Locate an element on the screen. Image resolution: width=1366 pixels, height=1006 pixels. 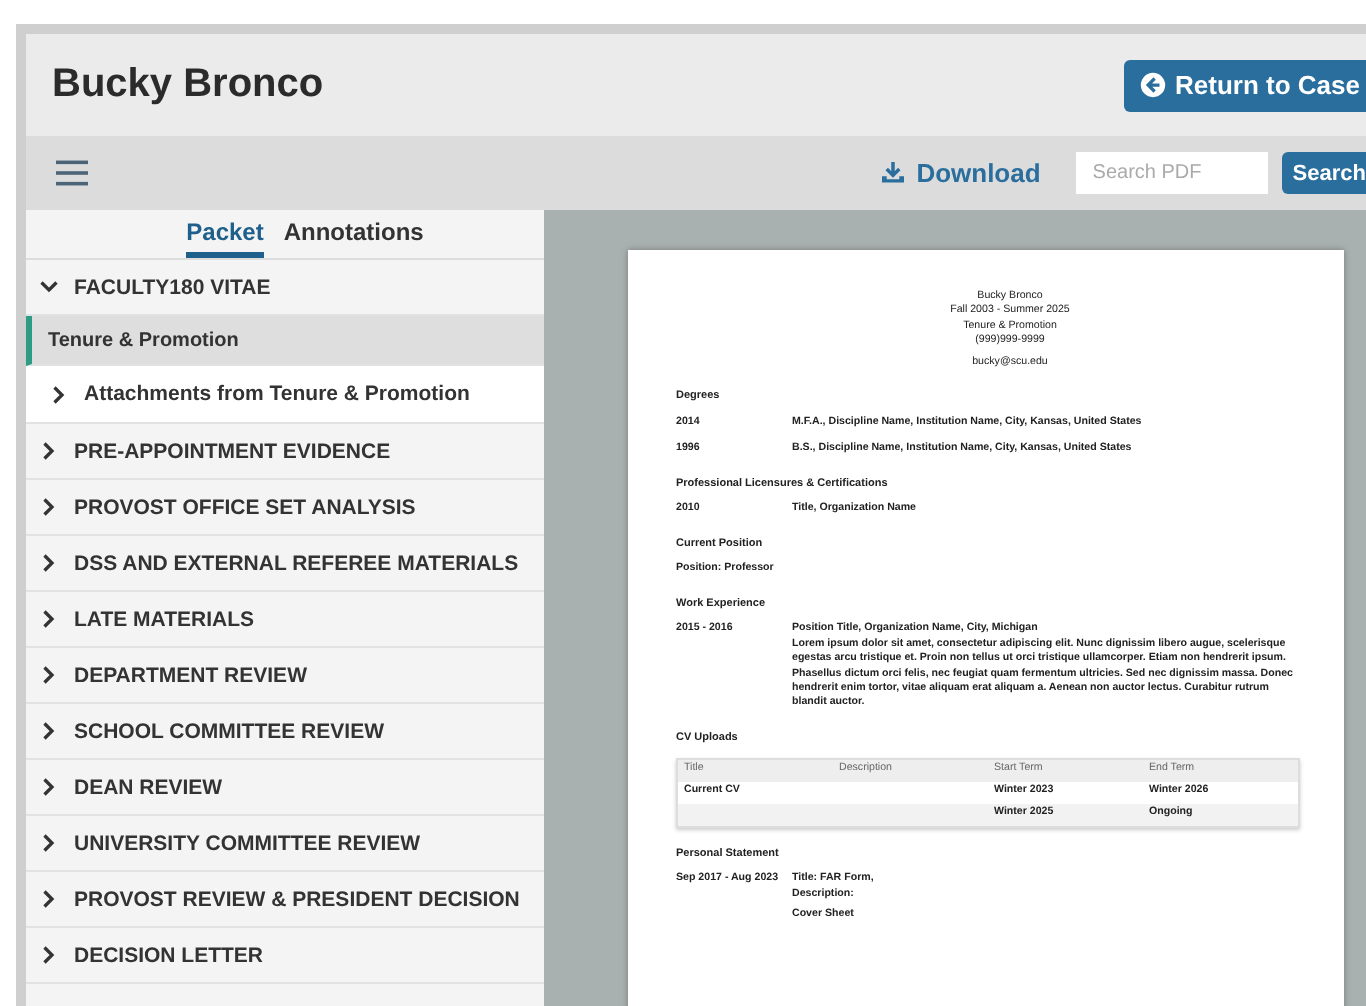
chevron-down-icon is located at coordinates (49, 287).